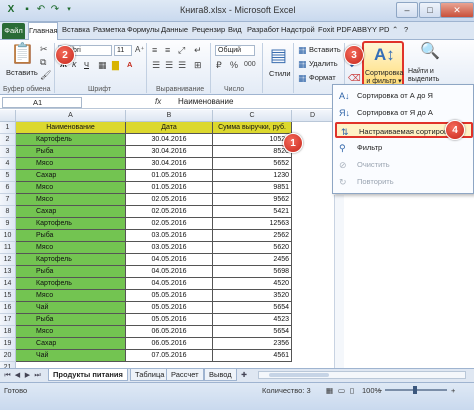  Describe the element at coordinates (169, 188) in the screenshot. I see `cell-date: 01.05.2016` at that location.